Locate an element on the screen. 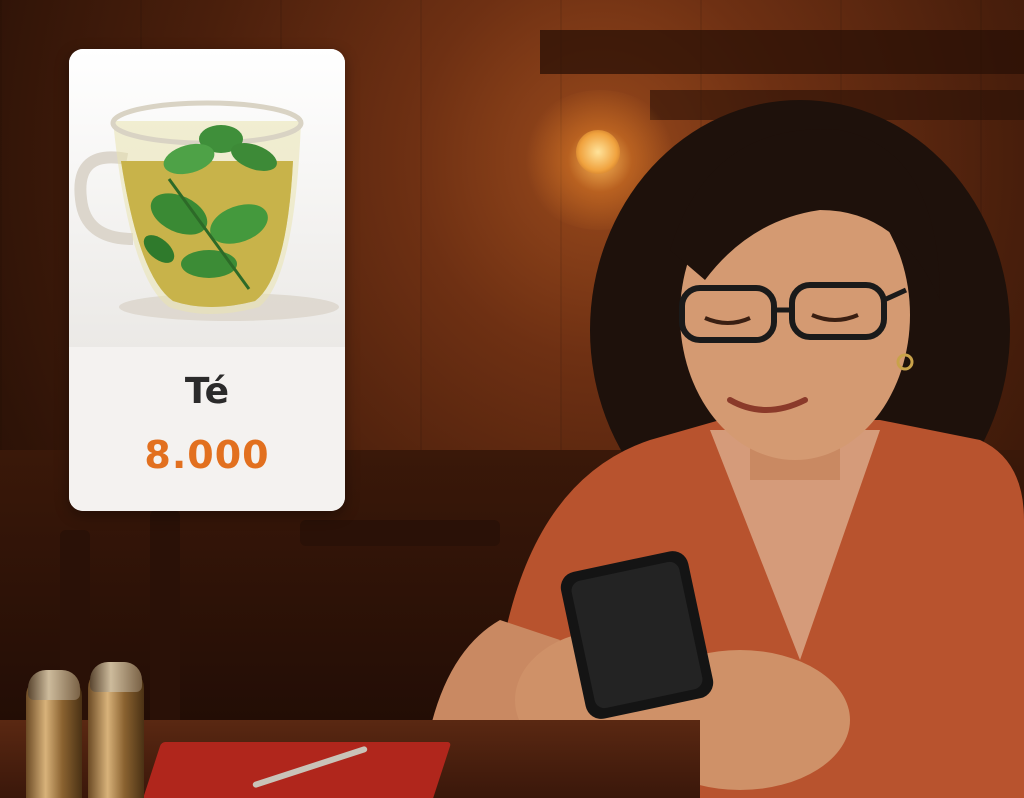  chair-back is located at coordinates (165, 620).